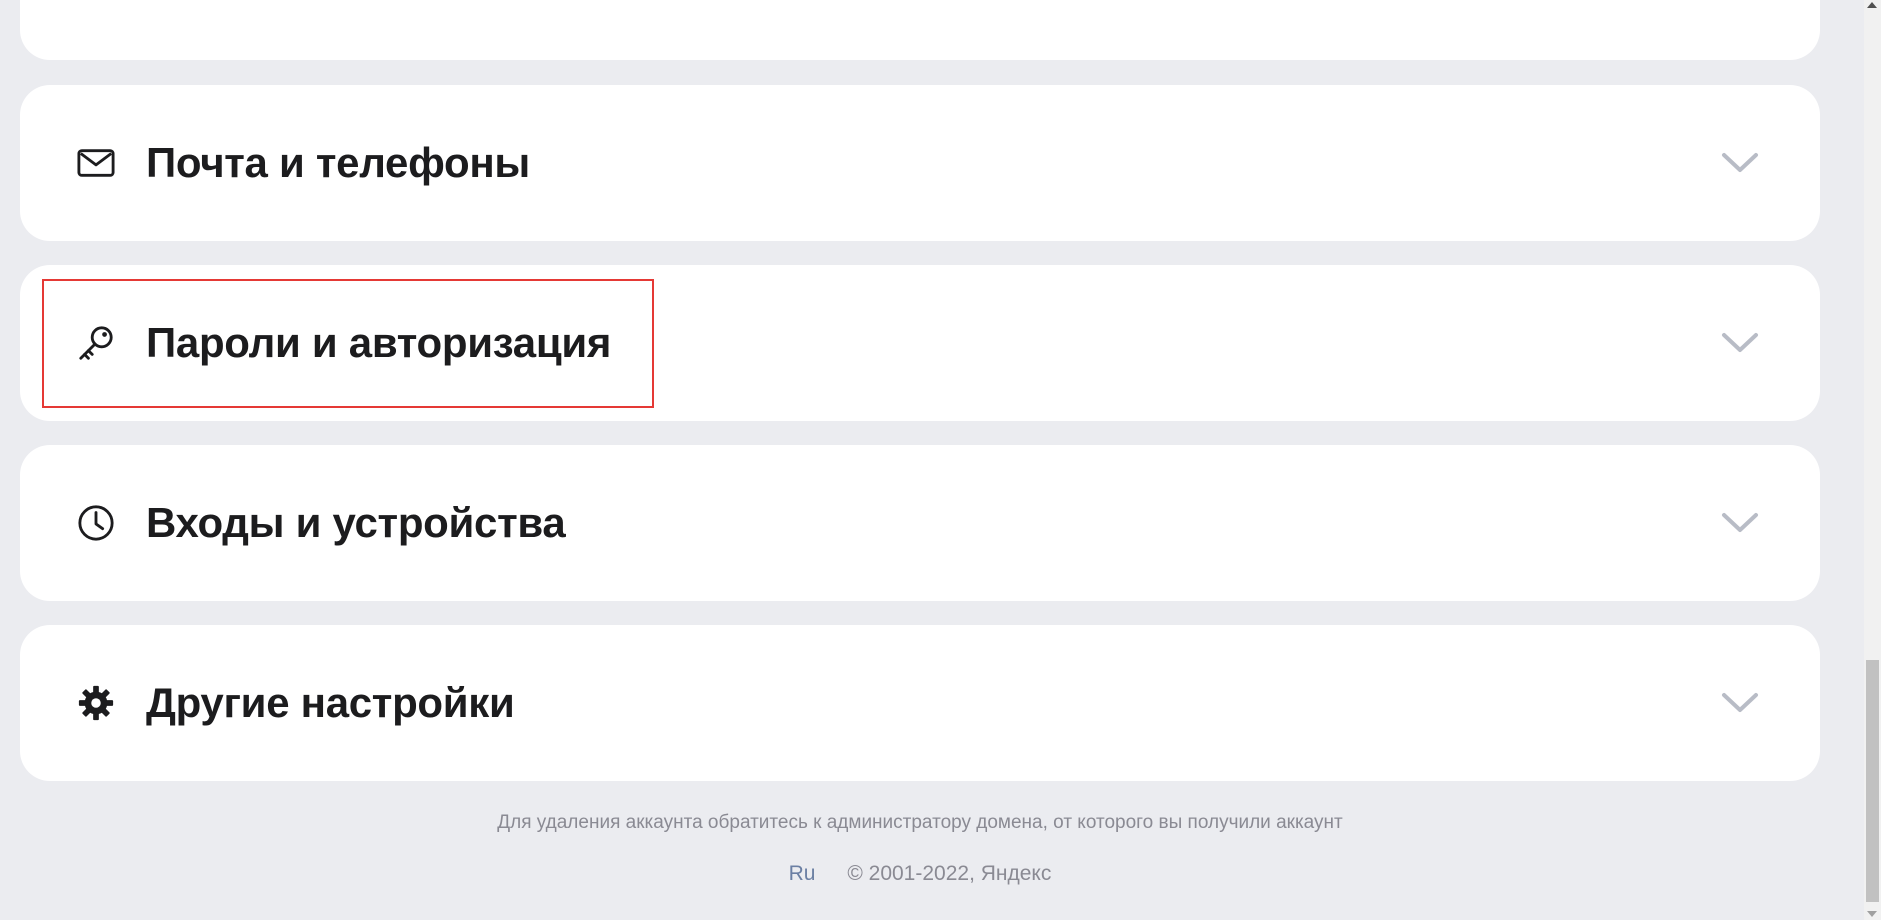  What do you see at coordinates (379, 342) in the screenshot?
I see `section-title: Пароли и авторизация` at bounding box center [379, 342].